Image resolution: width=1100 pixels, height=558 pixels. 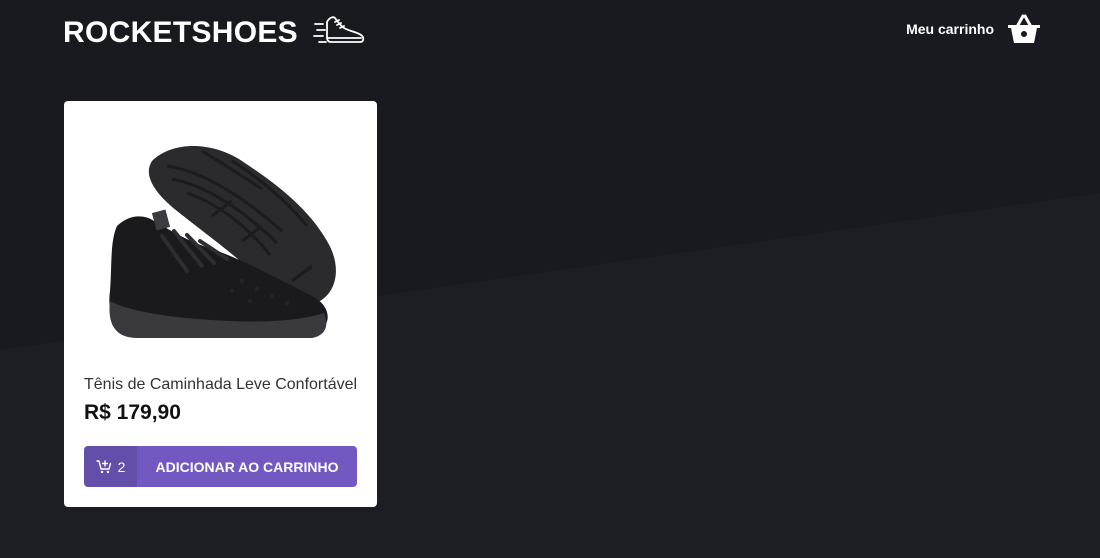 What do you see at coordinates (950, 29) in the screenshot?
I see `cart-label: Meu carrinho` at bounding box center [950, 29].